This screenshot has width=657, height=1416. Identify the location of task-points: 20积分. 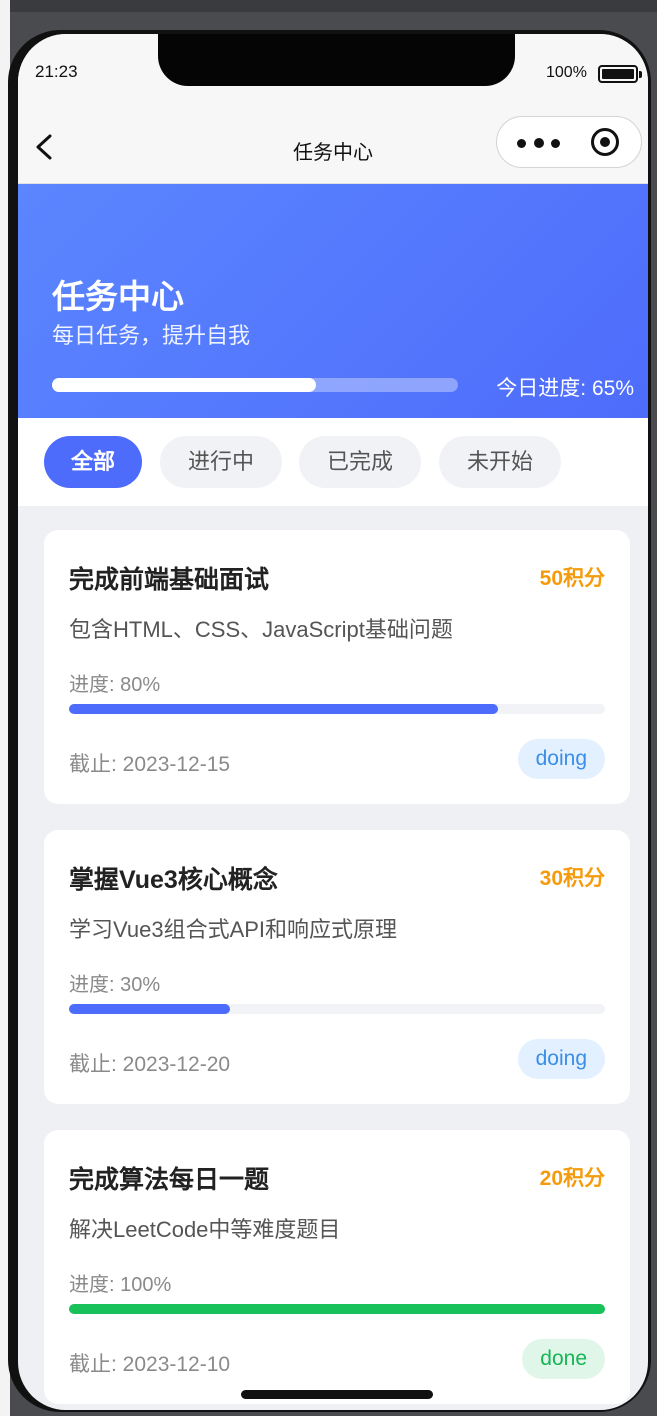
(572, 1178).